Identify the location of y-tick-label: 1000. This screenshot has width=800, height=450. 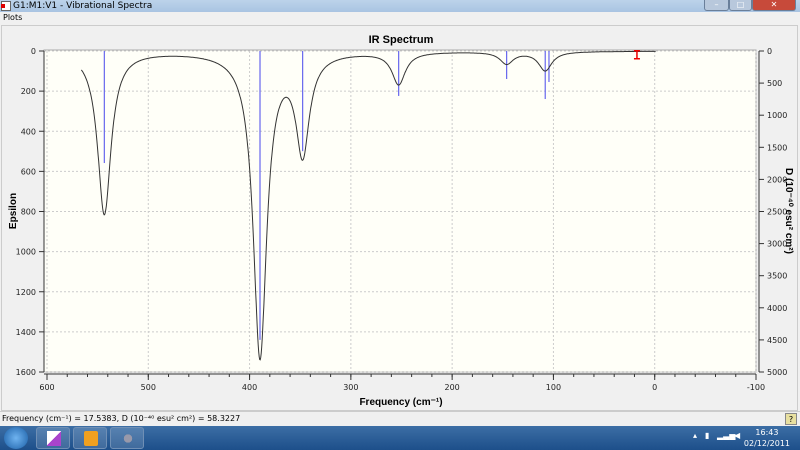
(26, 252).